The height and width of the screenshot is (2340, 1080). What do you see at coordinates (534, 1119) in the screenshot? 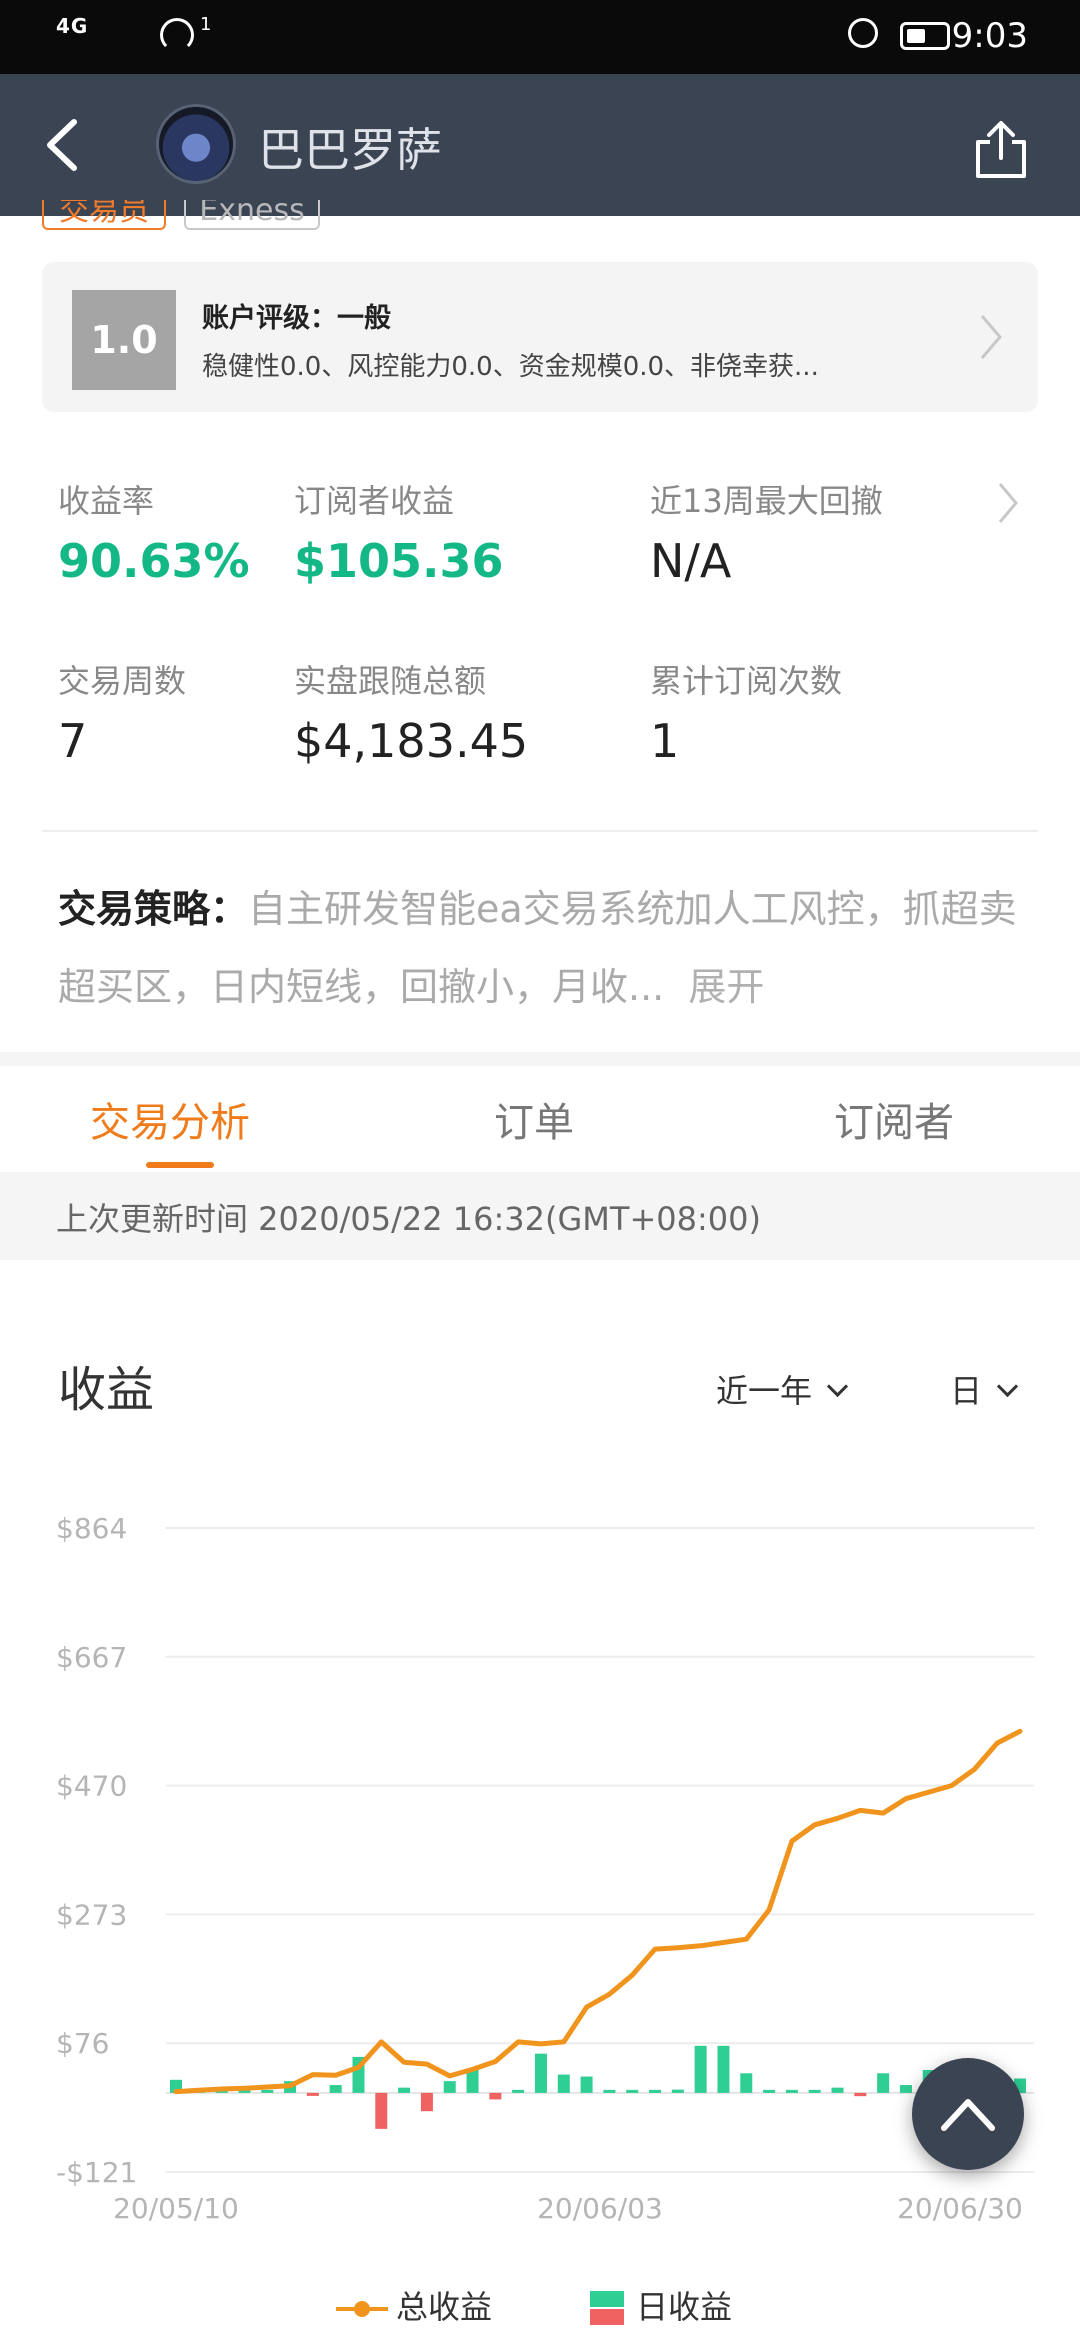
I see `tab-orders: 订单` at bounding box center [534, 1119].